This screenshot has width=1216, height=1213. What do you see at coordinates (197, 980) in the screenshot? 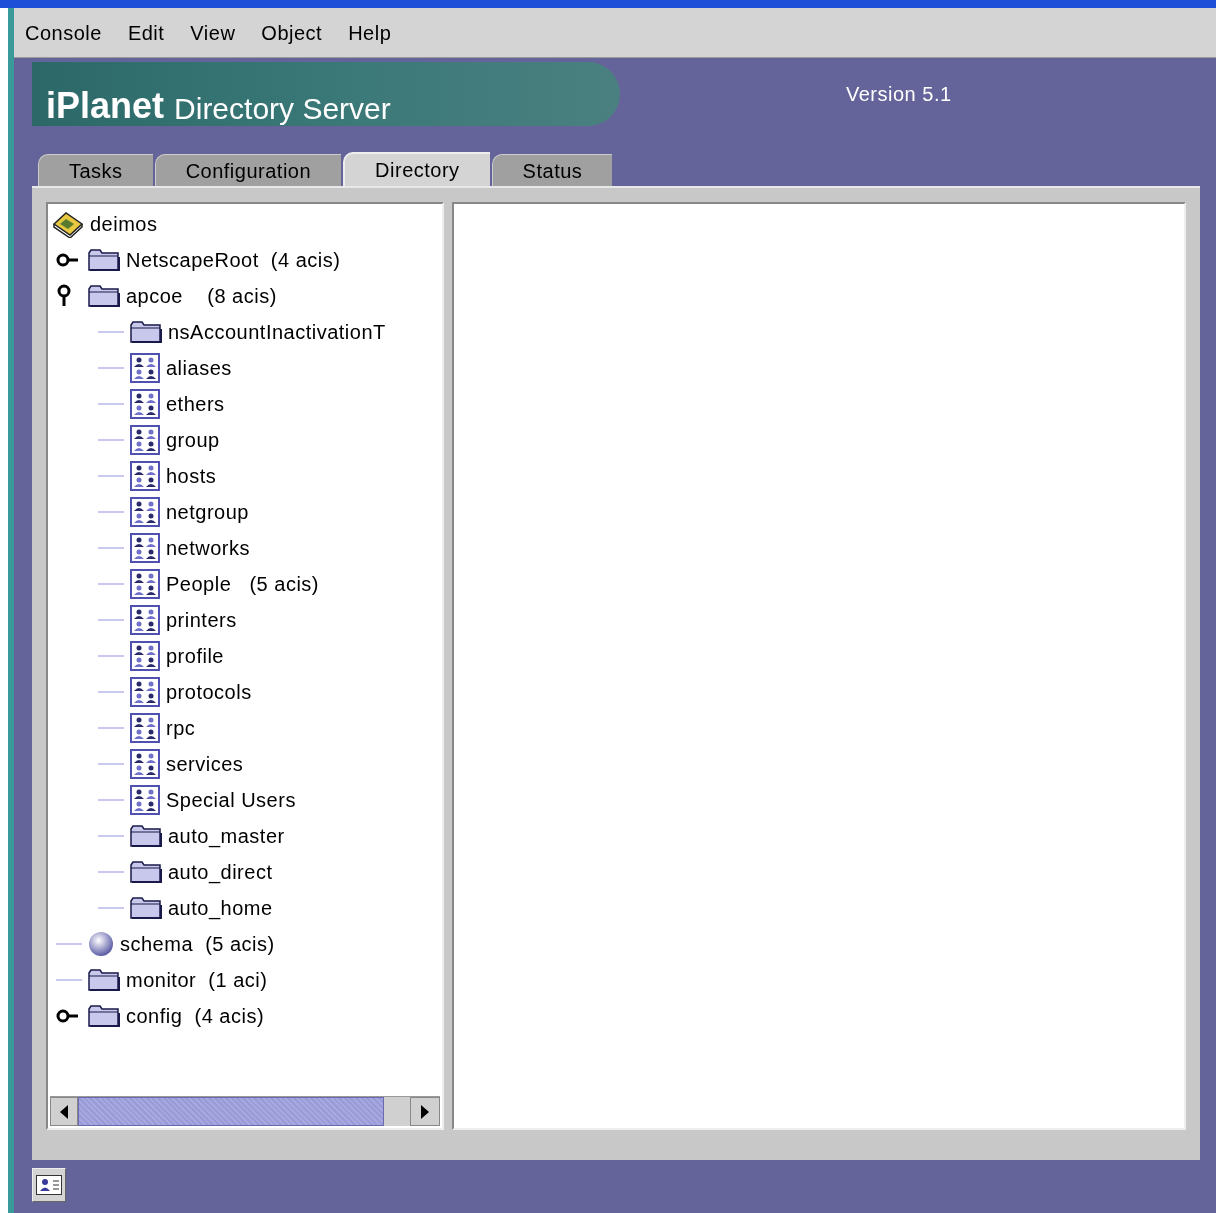
I see `tree-node-label: monitor (1 aci)` at bounding box center [197, 980].